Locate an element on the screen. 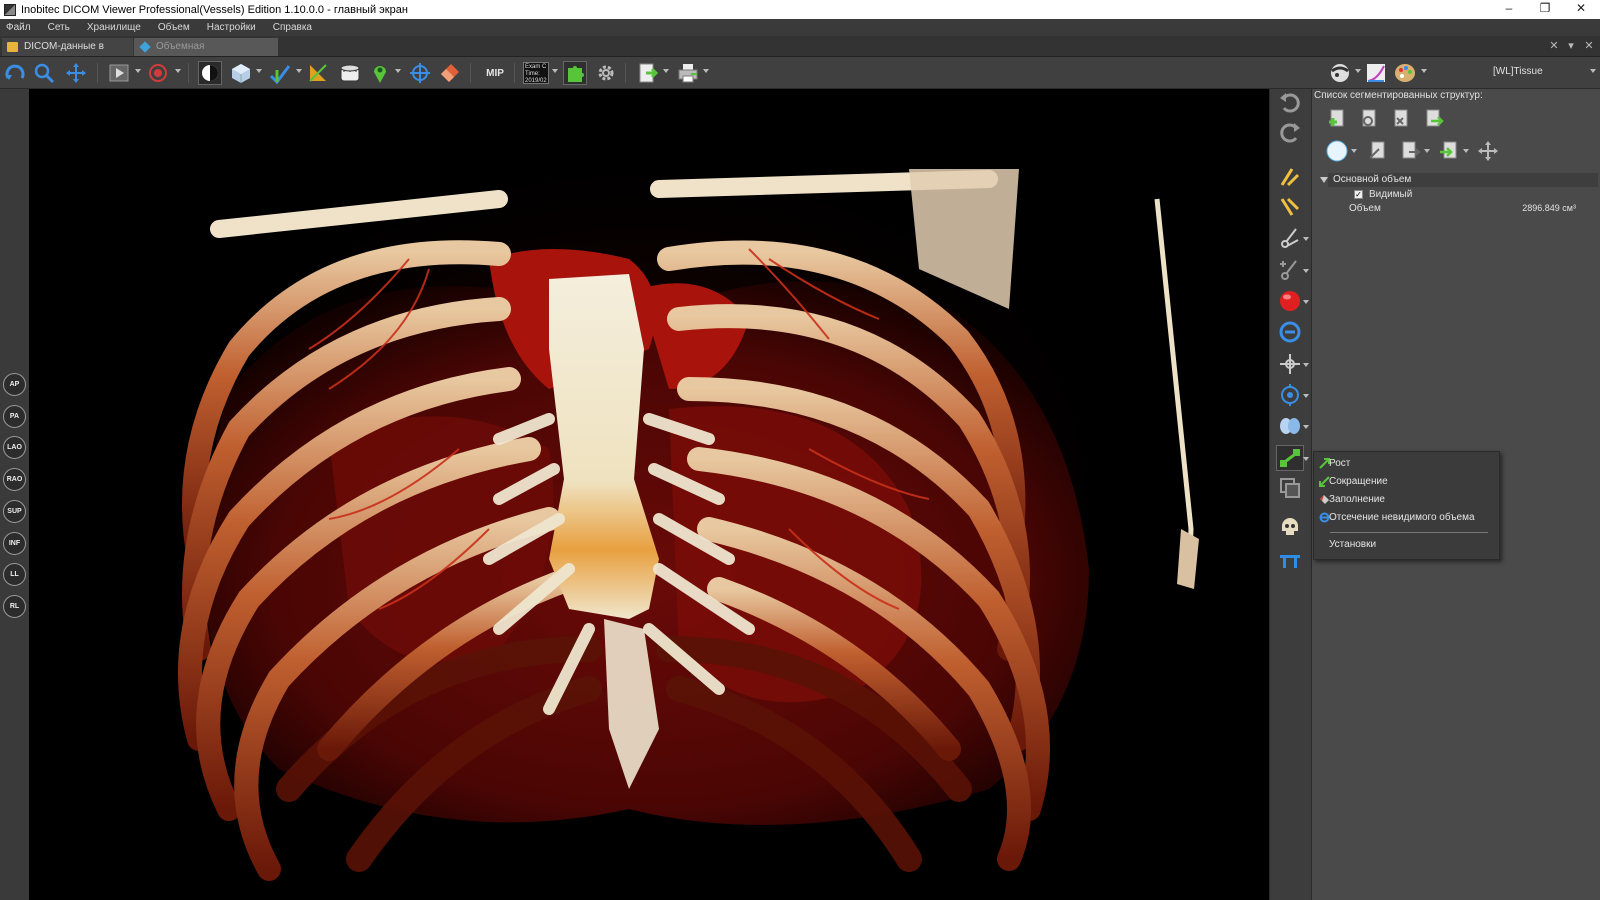 The height and width of the screenshot is (900, 1600). free-cut-button is located at coordinates (1290, 207).